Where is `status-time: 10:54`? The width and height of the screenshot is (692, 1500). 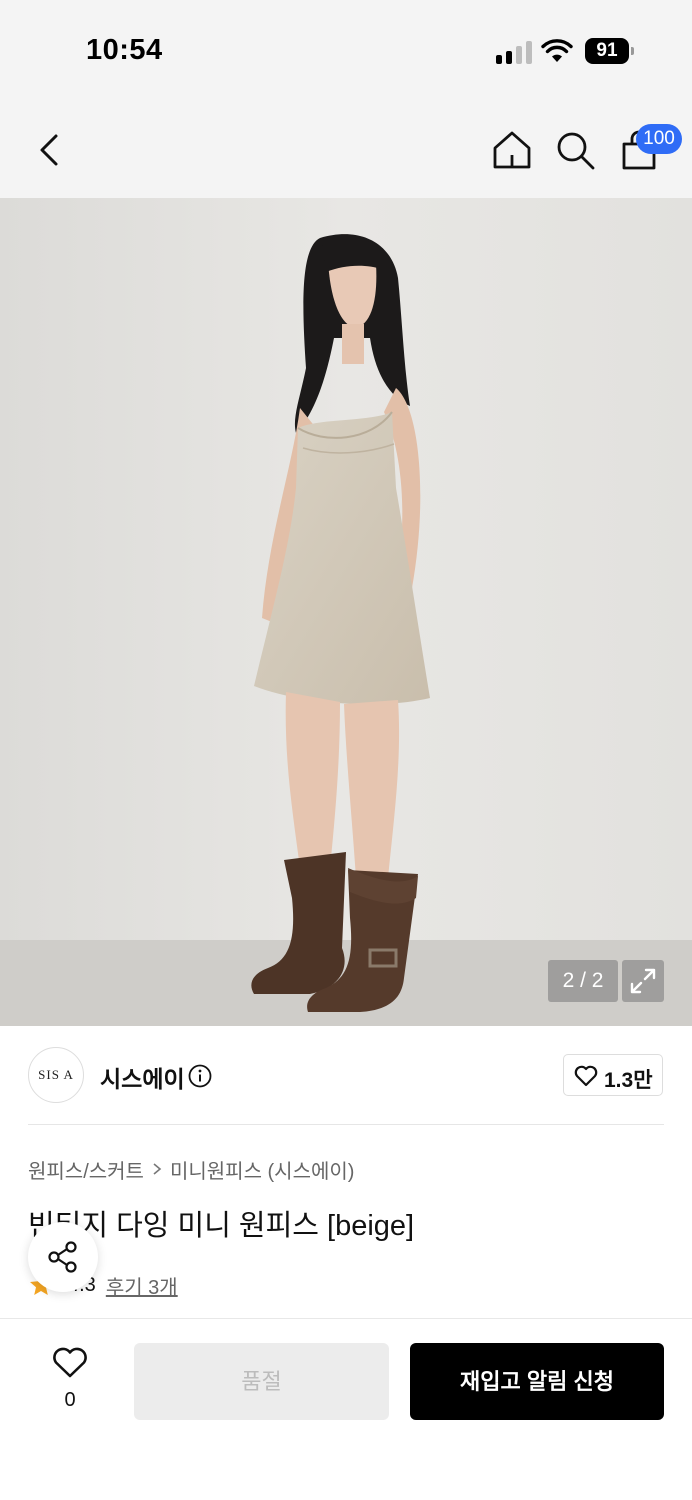 status-time: 10:54 is located at coordinates (124, 50).